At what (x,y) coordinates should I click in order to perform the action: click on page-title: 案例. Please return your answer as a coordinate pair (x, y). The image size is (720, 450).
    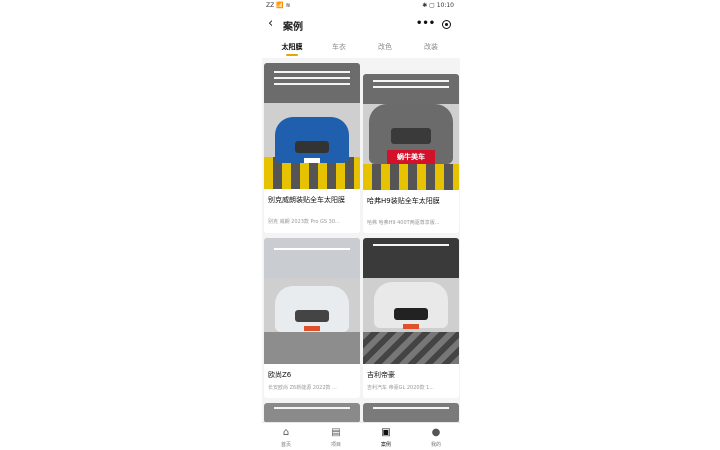
    Looking at the image, I should click on (293, 27).